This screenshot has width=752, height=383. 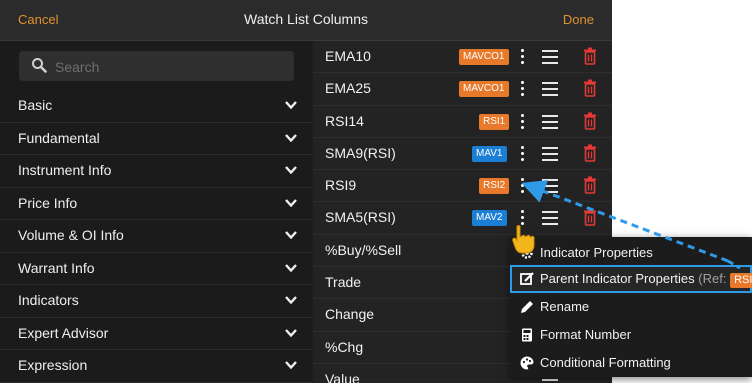 What do you see at coordinates (39, 65) in the screenshot?
I see `search-icon` at bounding box center [39, 65].